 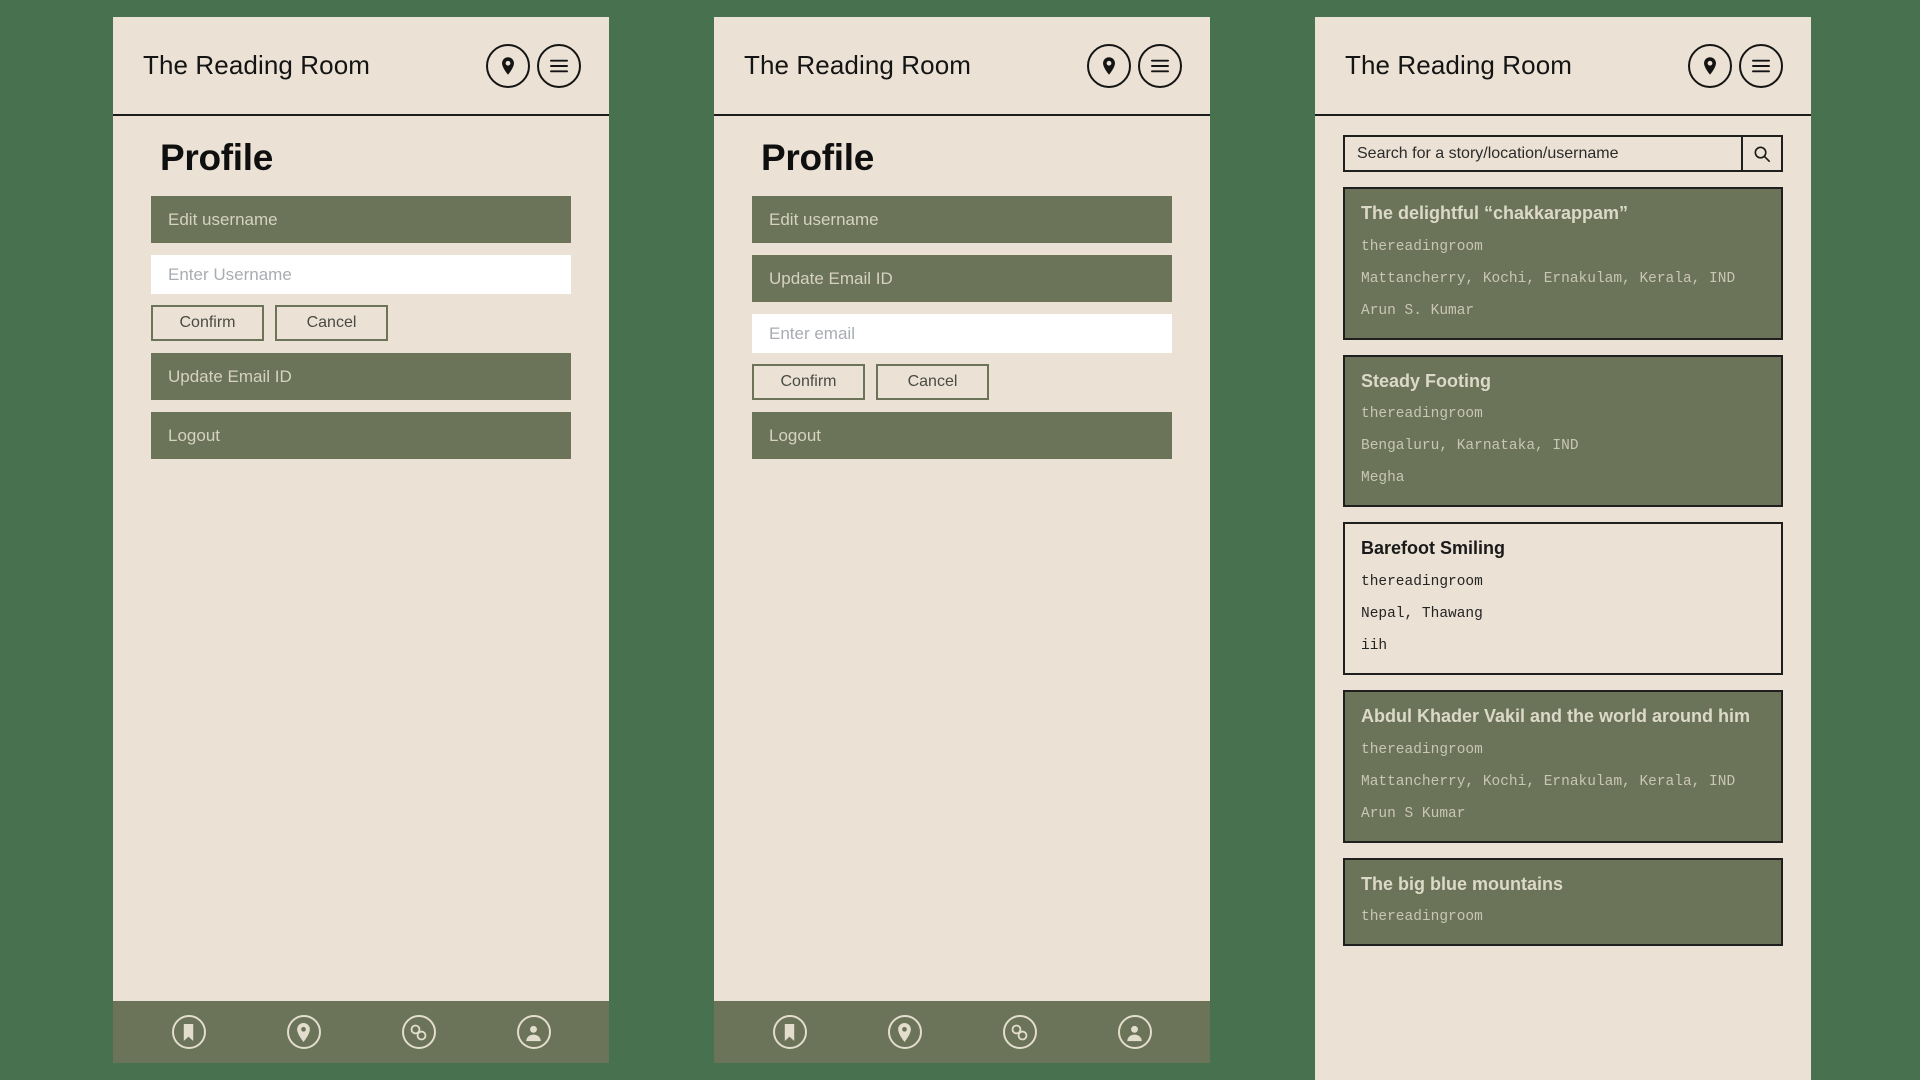 What do you see at coordinates (1470, 446) in the screenshot?
I see `story-location: Bengaluru, Karnataka, IND` at bounding box center [1470, 446].